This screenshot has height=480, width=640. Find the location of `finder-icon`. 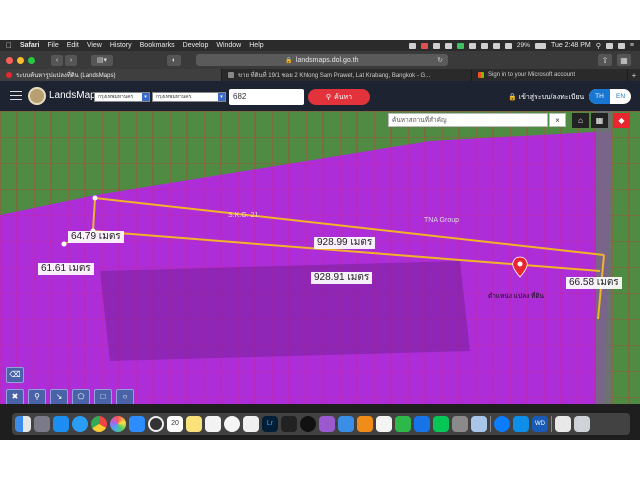

finder-icon is located at coordinates (23, 424).